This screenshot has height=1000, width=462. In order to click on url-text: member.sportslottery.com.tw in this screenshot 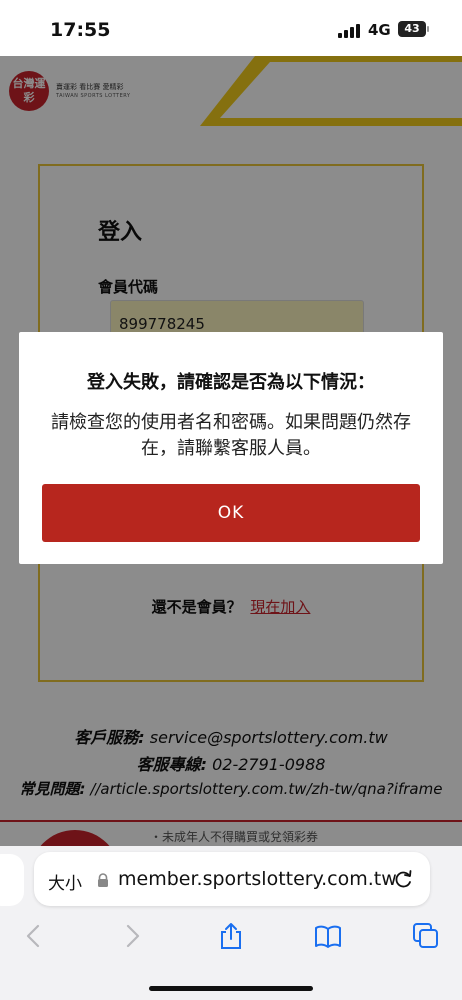, I will do `click(257, 879)`.